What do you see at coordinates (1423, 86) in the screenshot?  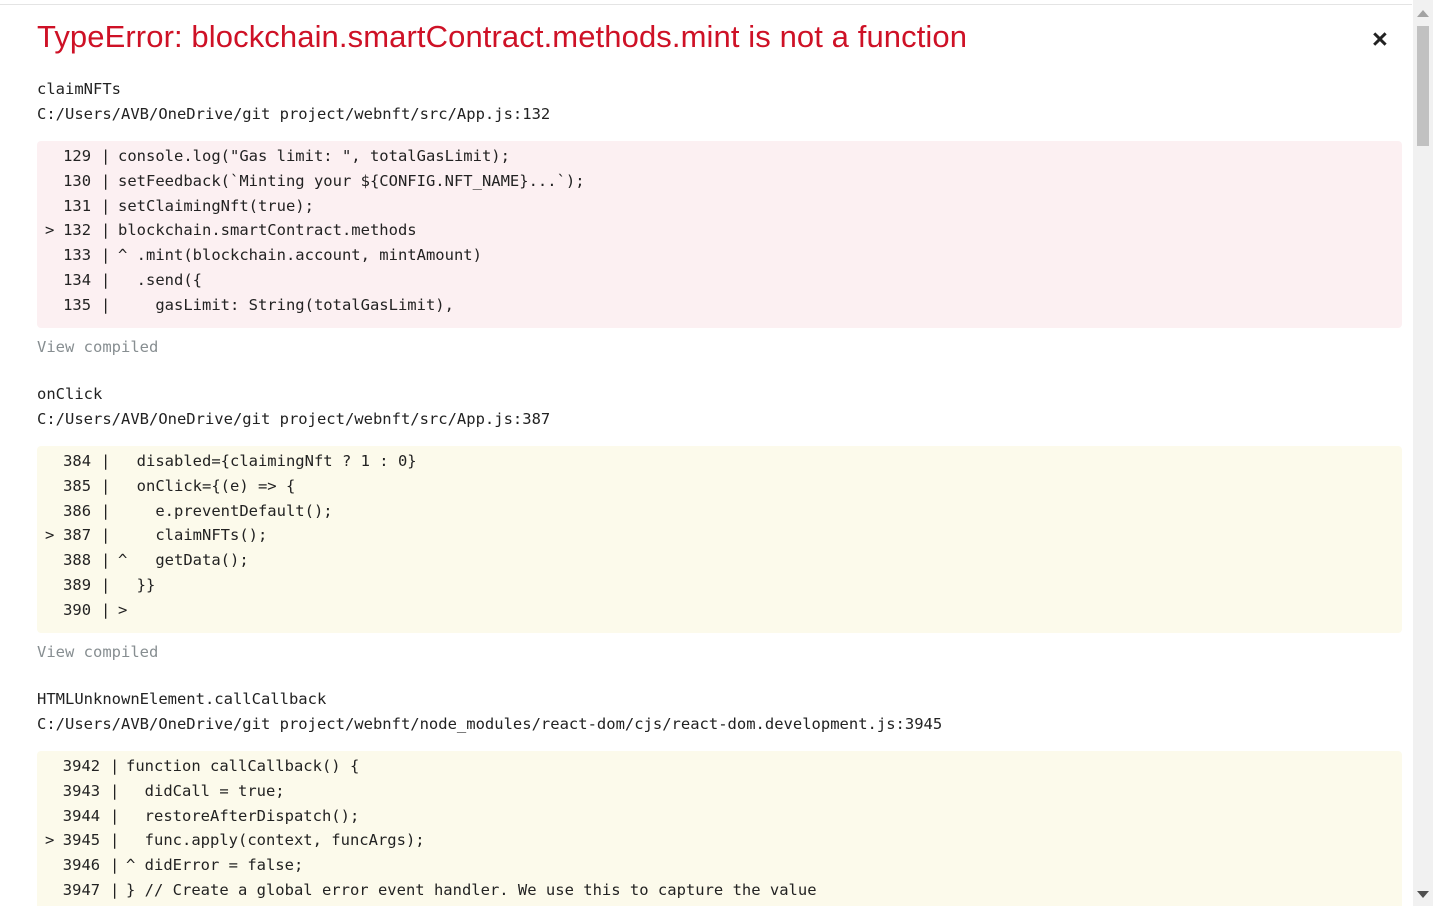 I see `scroll-thumb` at bounding box center [1423, 86].